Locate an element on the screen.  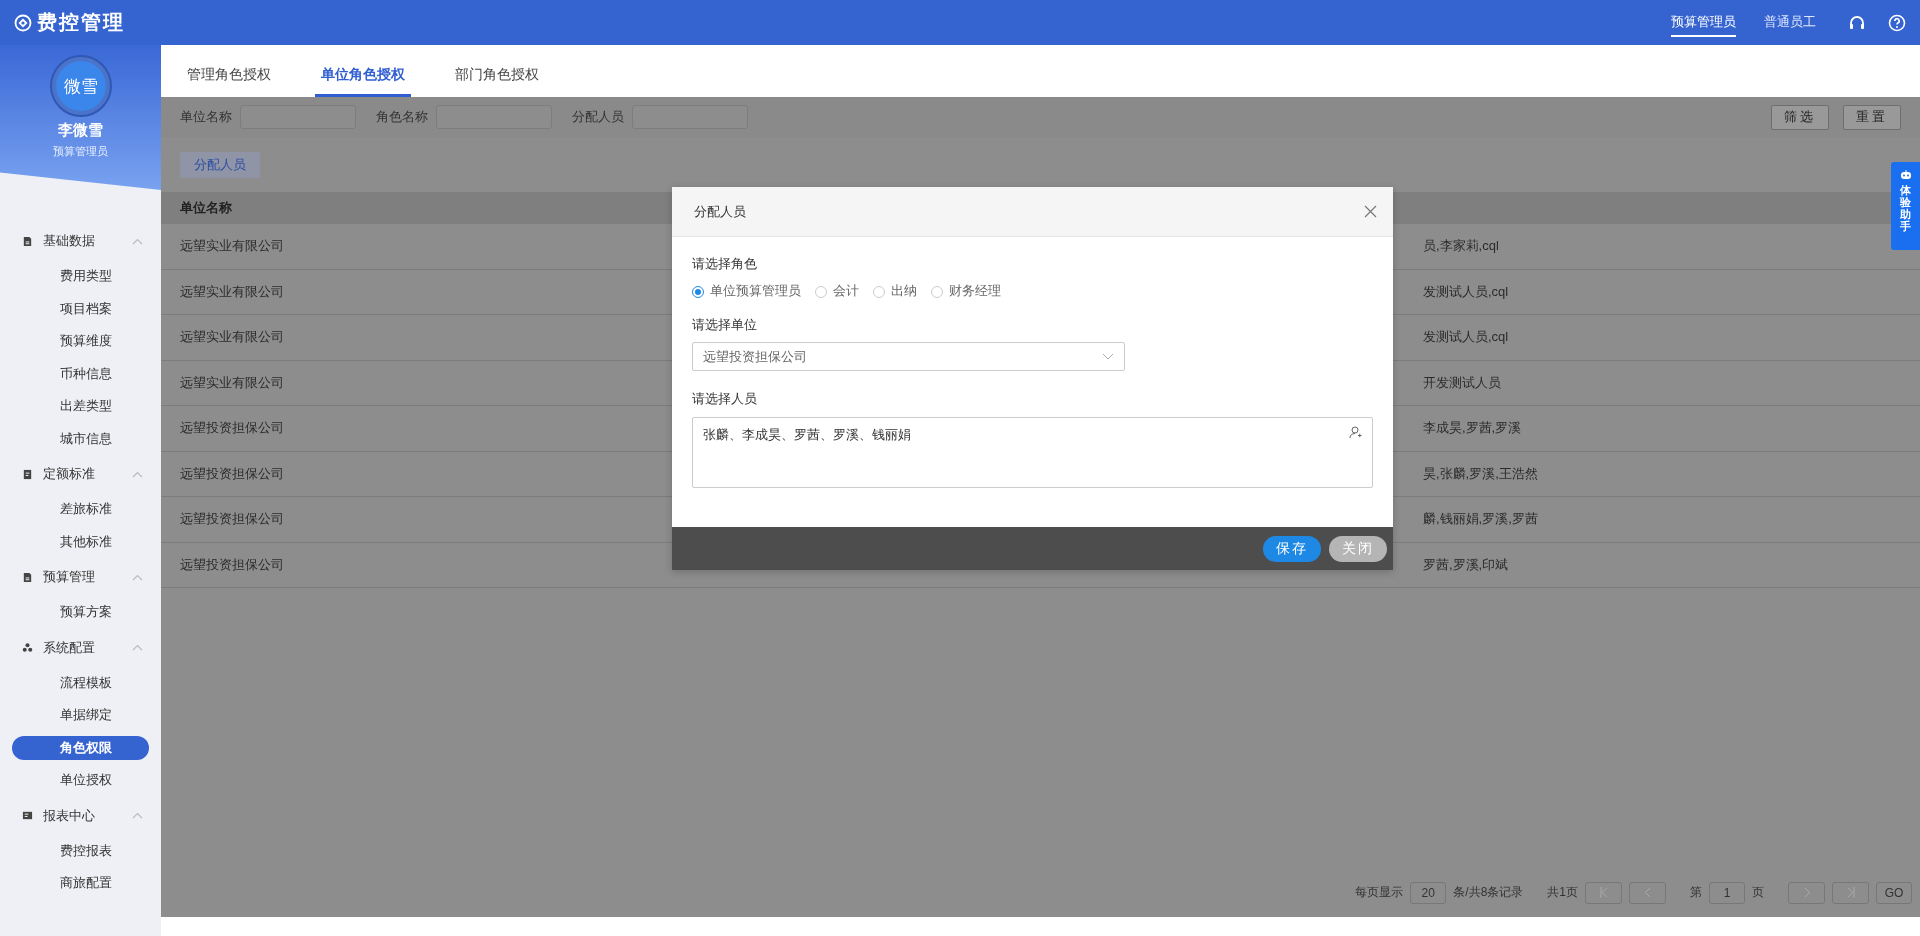
table-cell: 员,李家莉,cql is located at coordinates (1461, 246).